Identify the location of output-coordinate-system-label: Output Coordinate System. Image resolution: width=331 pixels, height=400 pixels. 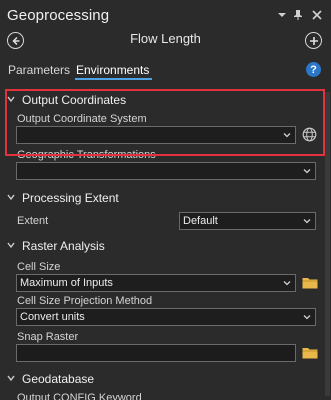
(82, 119).